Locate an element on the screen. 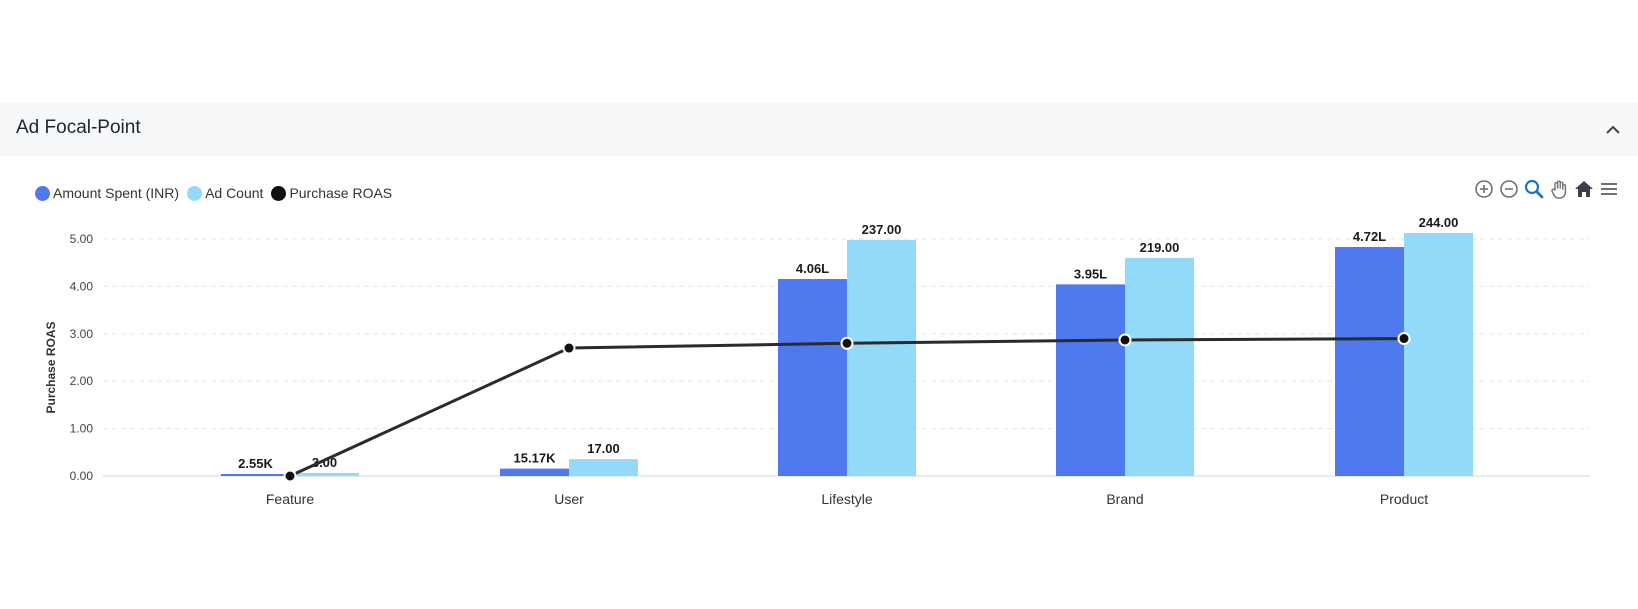 Image resolution: width=1638 pixels, height=609 pixels. legend-item-purchase-roas: Purchase ROAS is located at coordinates (331, 193).